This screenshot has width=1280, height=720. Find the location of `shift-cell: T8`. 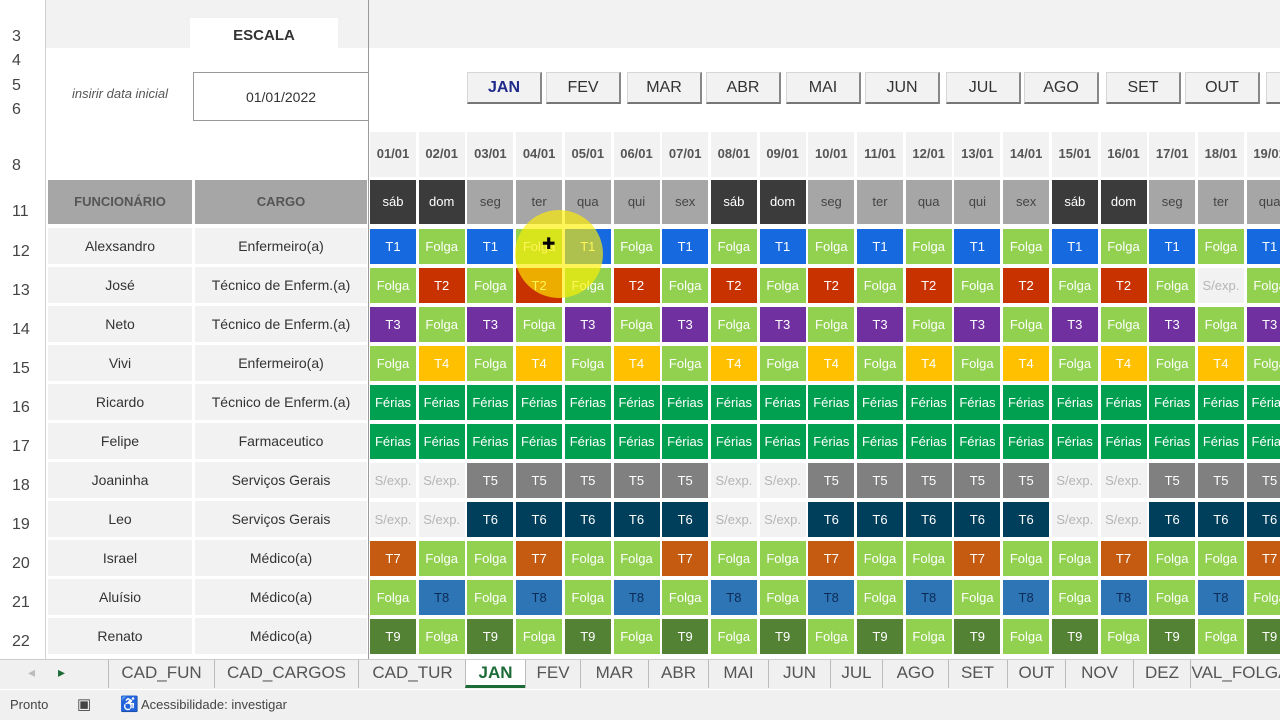

shift-cell: T8 is located at coordinates (636, 597).